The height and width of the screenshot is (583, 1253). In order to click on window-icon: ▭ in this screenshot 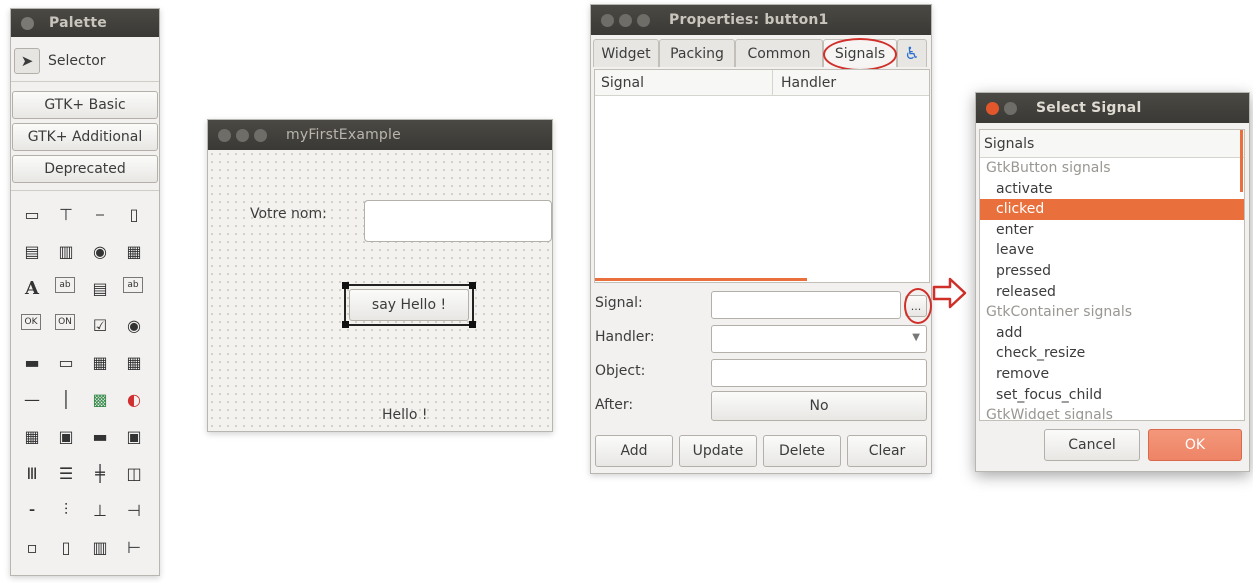, I will do `click(32, 214)`.